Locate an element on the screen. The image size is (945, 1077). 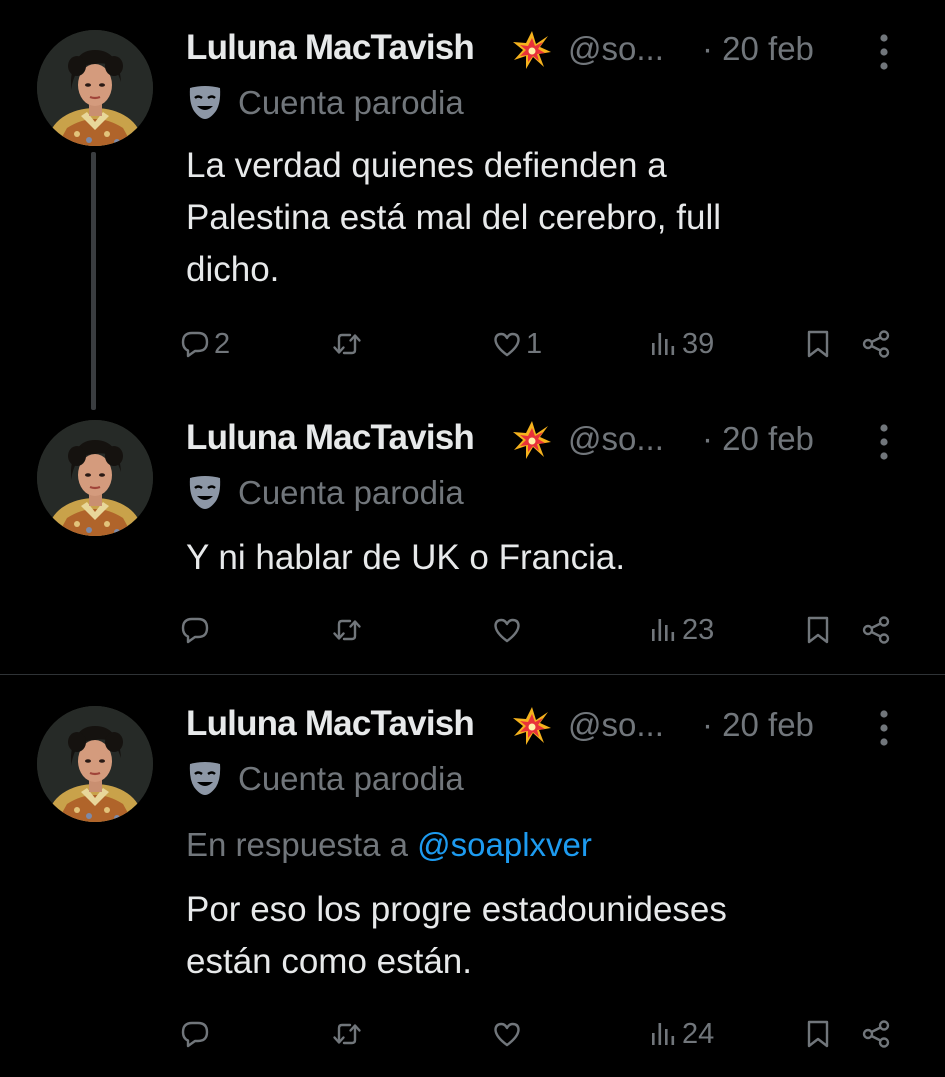
views-button: 39 is located at coordinates (681, 344).